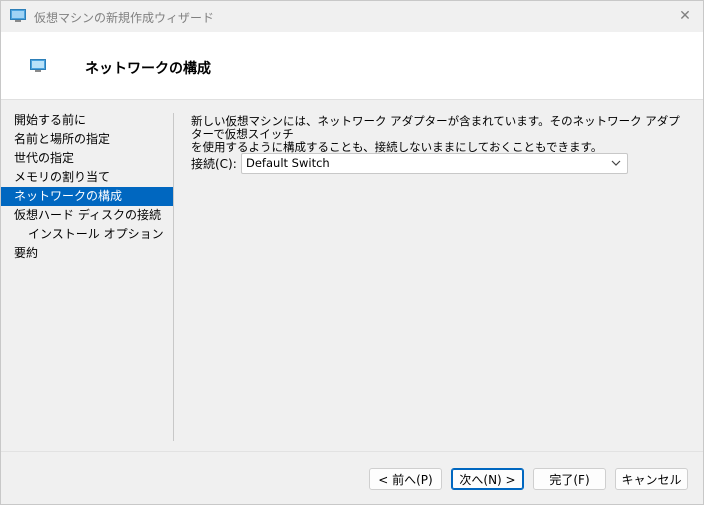 Image resolution: width=704 pixels, height=505 pixels. What do you see at coordinates (87, 177) in the screenshot?
I see `sidebar-item-memory: メモリの割り当て` at bounding box center [87, 177].